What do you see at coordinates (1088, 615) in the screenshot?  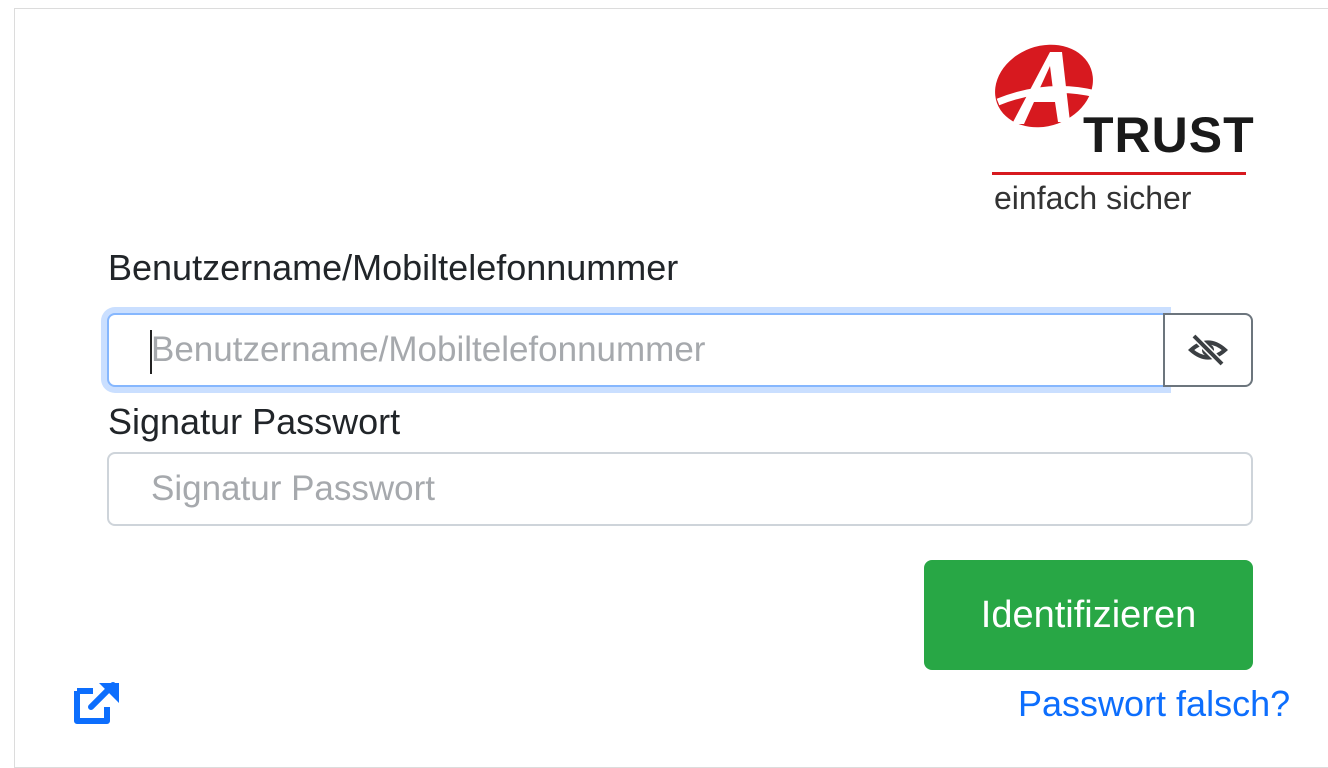 I see `identify-button: Identifizieren` at bounding box center [1088, 615].